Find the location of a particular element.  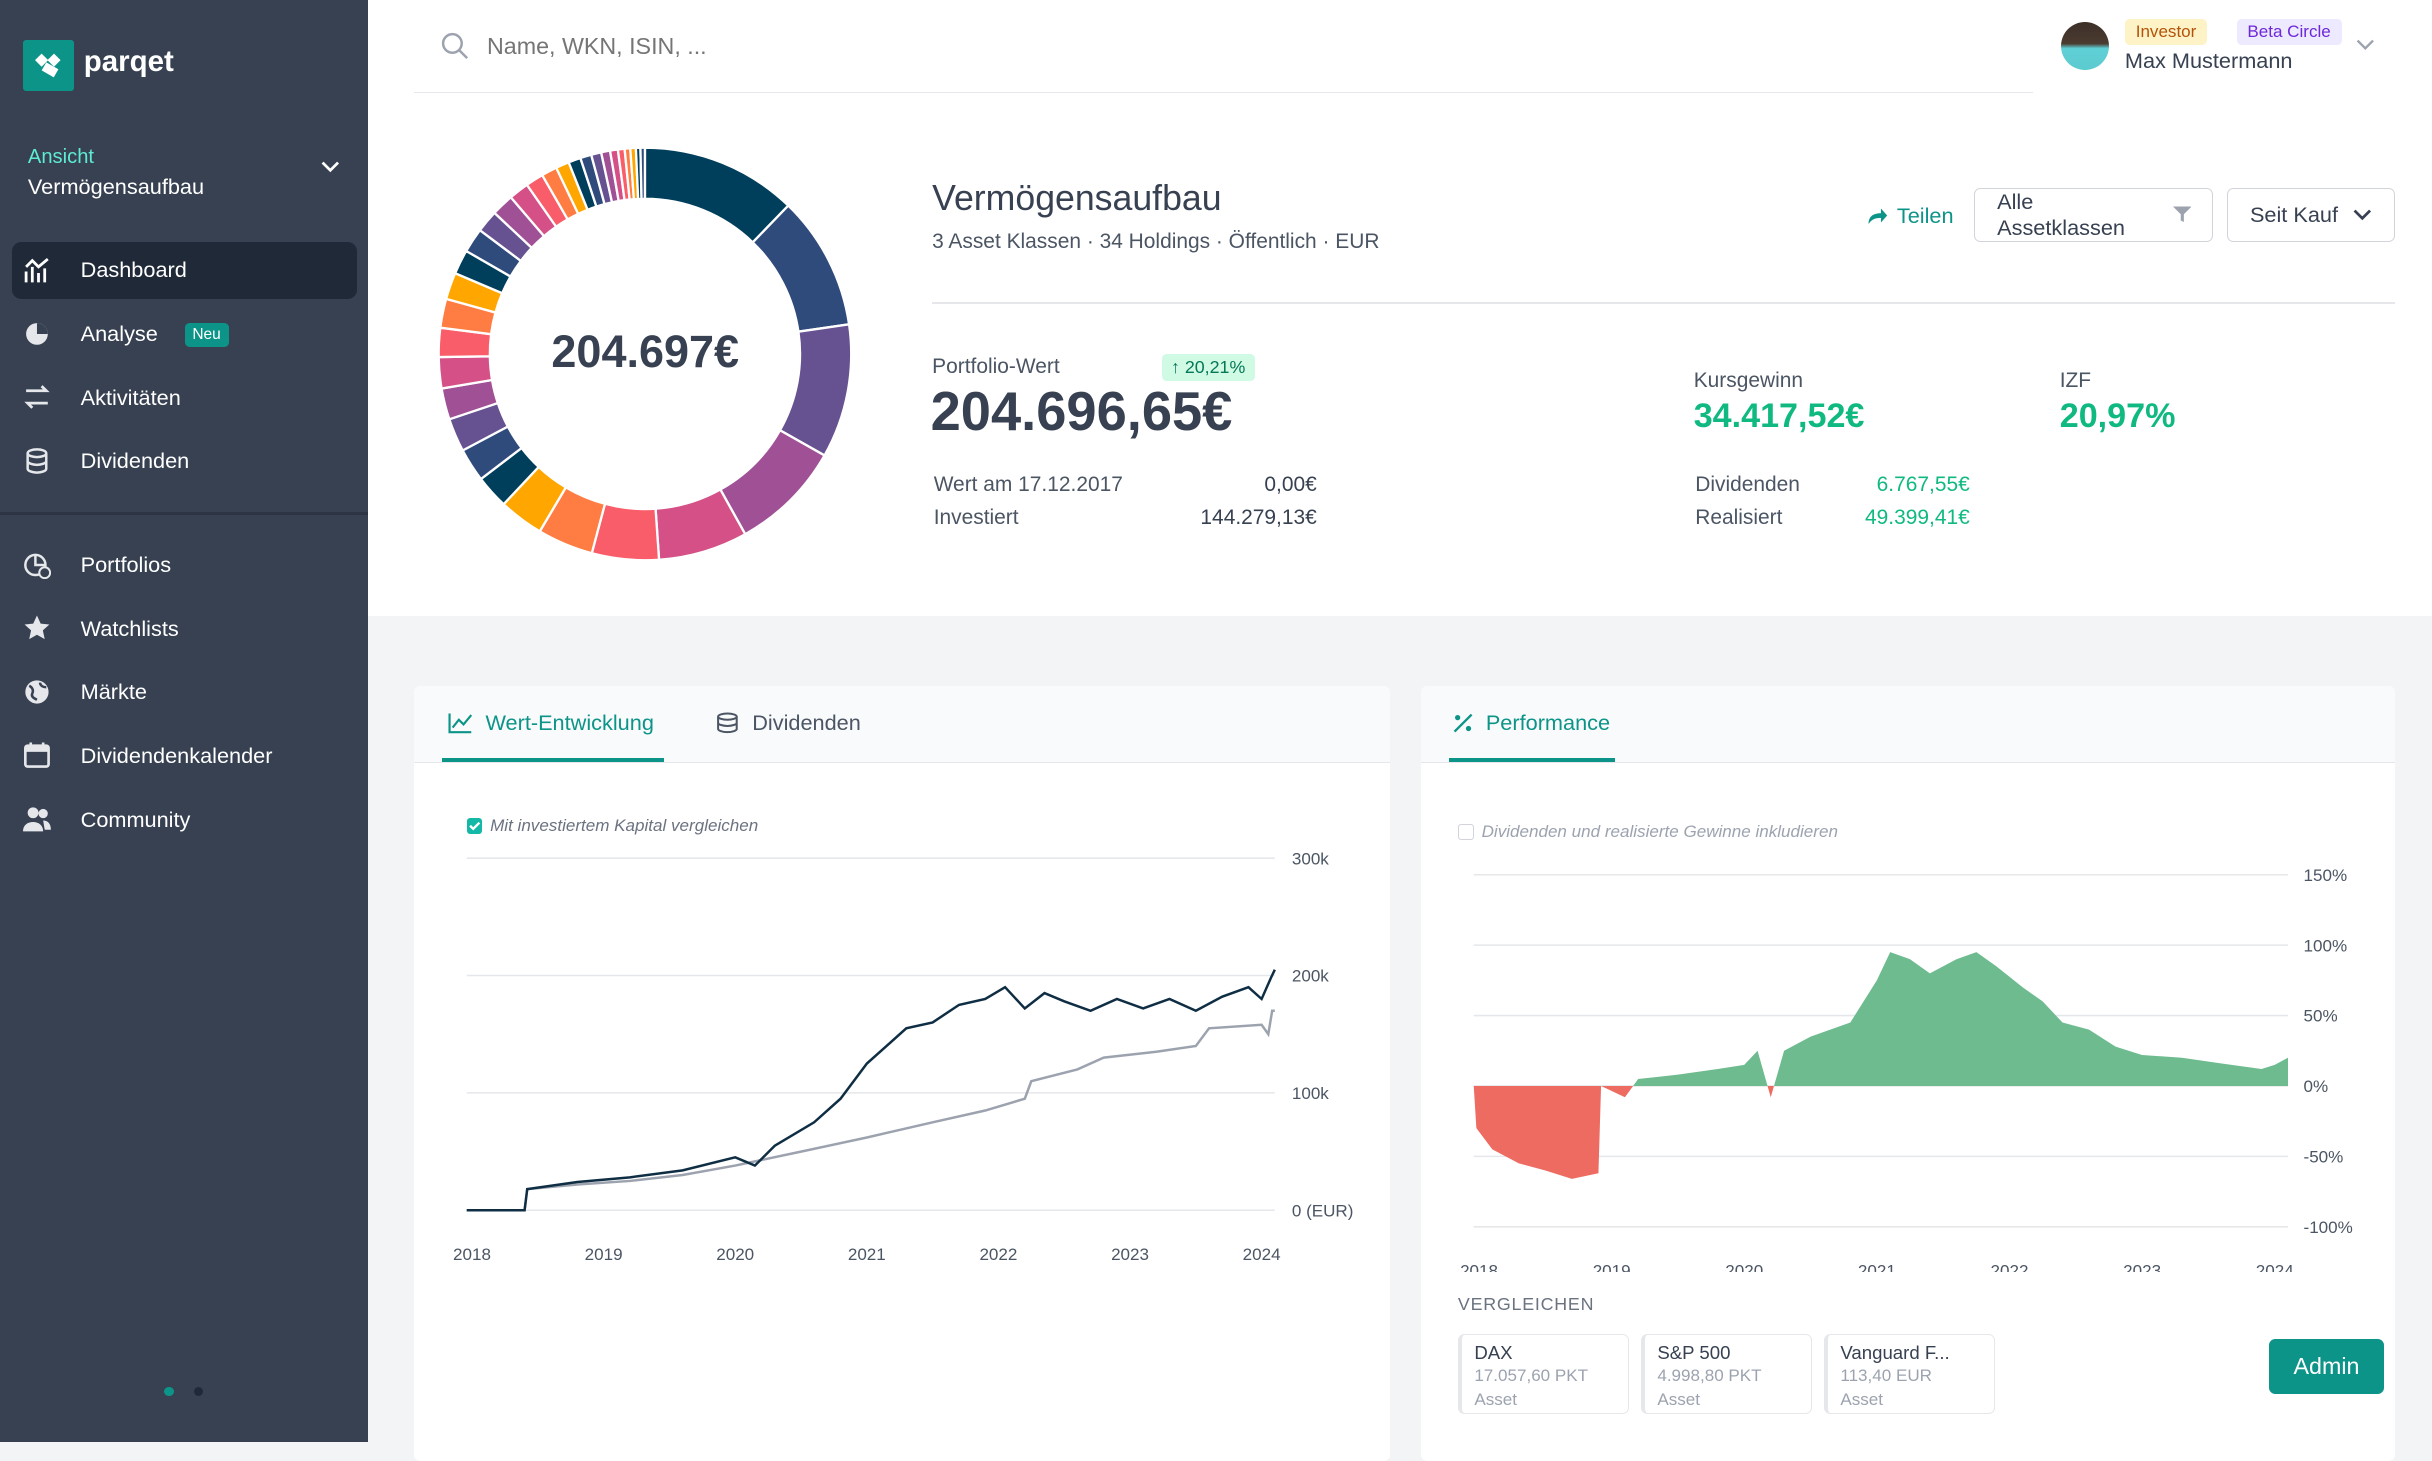

search-icon is located at coordinates (455, 46).